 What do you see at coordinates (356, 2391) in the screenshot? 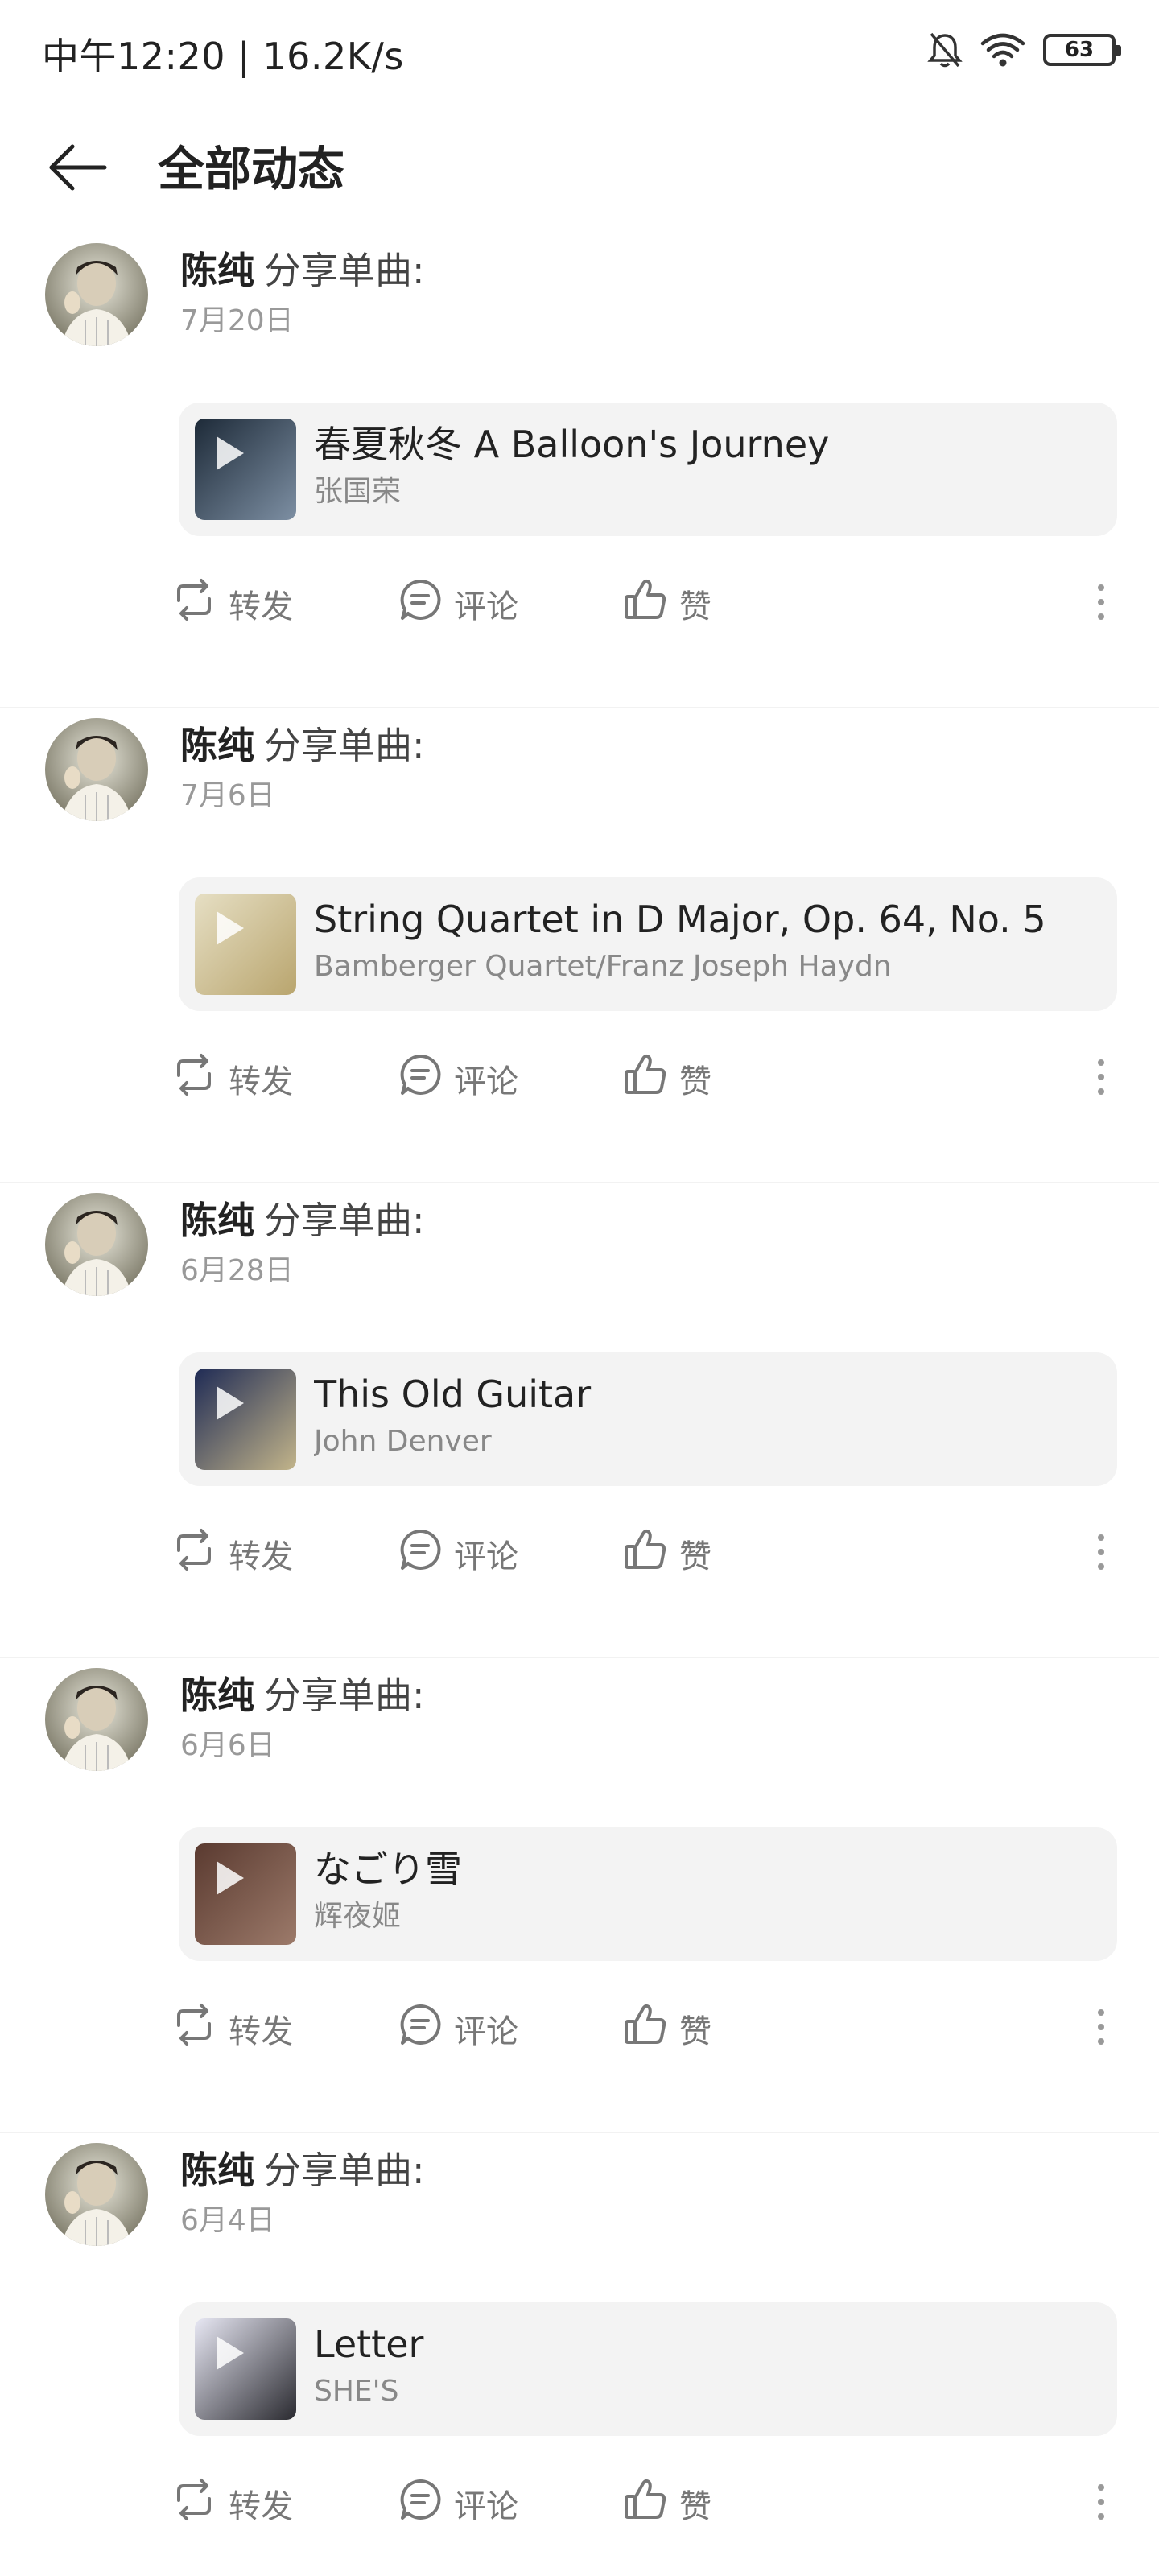
I see `song-artist: SHE'S` at bounding box center [356, 2391].